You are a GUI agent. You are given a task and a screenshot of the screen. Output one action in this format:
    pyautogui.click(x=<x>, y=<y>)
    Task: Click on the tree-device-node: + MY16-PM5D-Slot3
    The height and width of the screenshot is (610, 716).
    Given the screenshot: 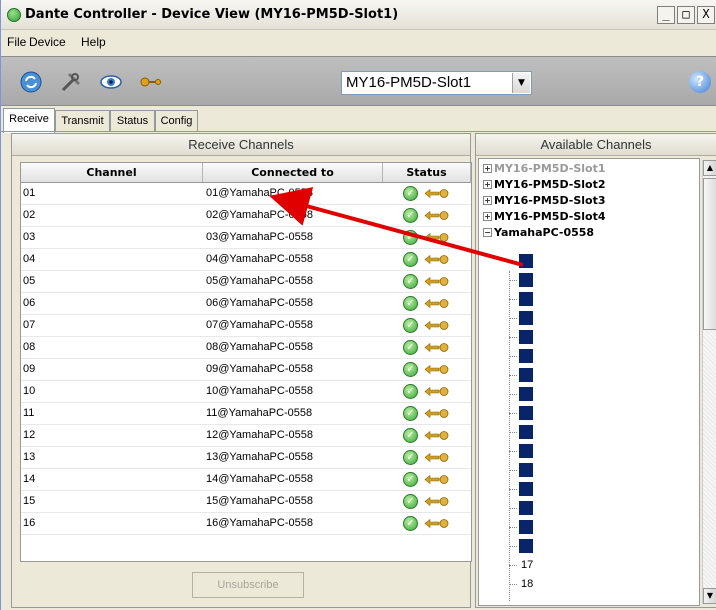 What is the action you would take?
    pyautogui.click(x=544, y=202)
    